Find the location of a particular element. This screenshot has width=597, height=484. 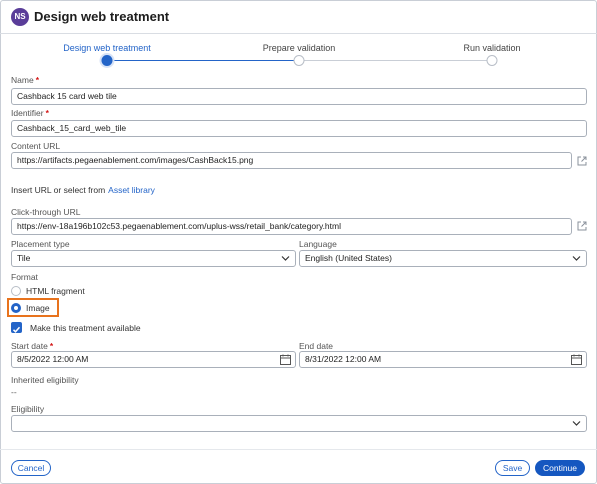

step-label-design: Design web treatment is located at coordinates (107, 48).